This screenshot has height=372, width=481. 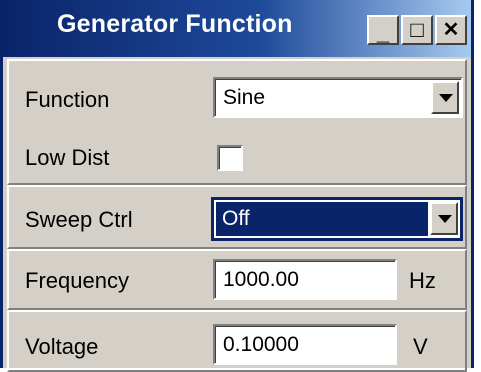 I want to click on sweep-ctrl-select: Off, so click(x=337, y=219).